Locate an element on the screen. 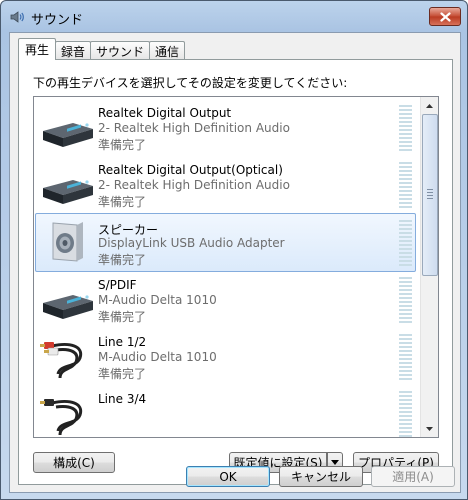 The width and height of the screenshot is (468, 500). device-description: DisplayLink USB Audio Adapter is located at coordinates (191, 243).